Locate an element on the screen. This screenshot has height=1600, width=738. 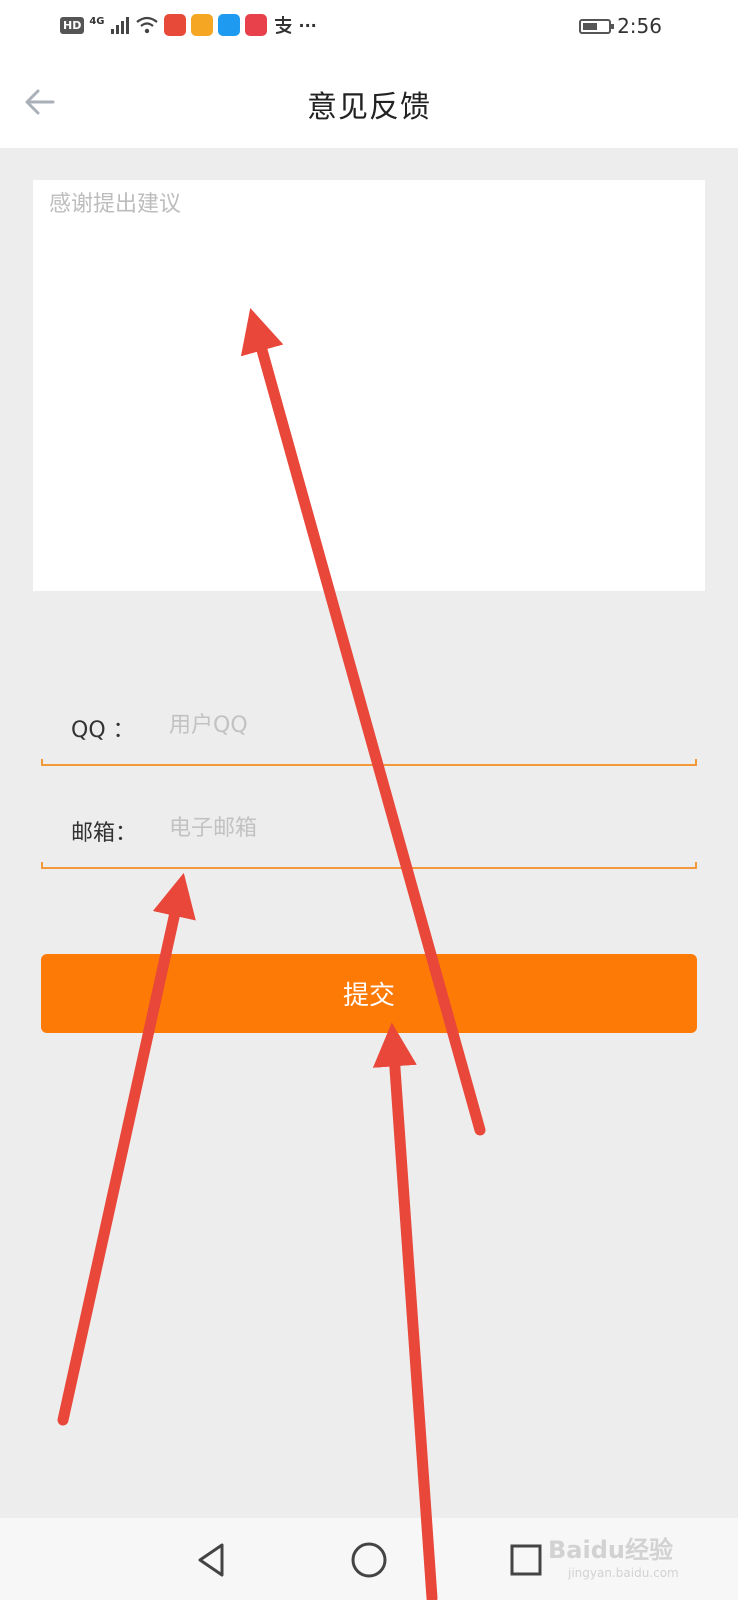
page-title: 意见反馈 is located at coordinates (369, 107).